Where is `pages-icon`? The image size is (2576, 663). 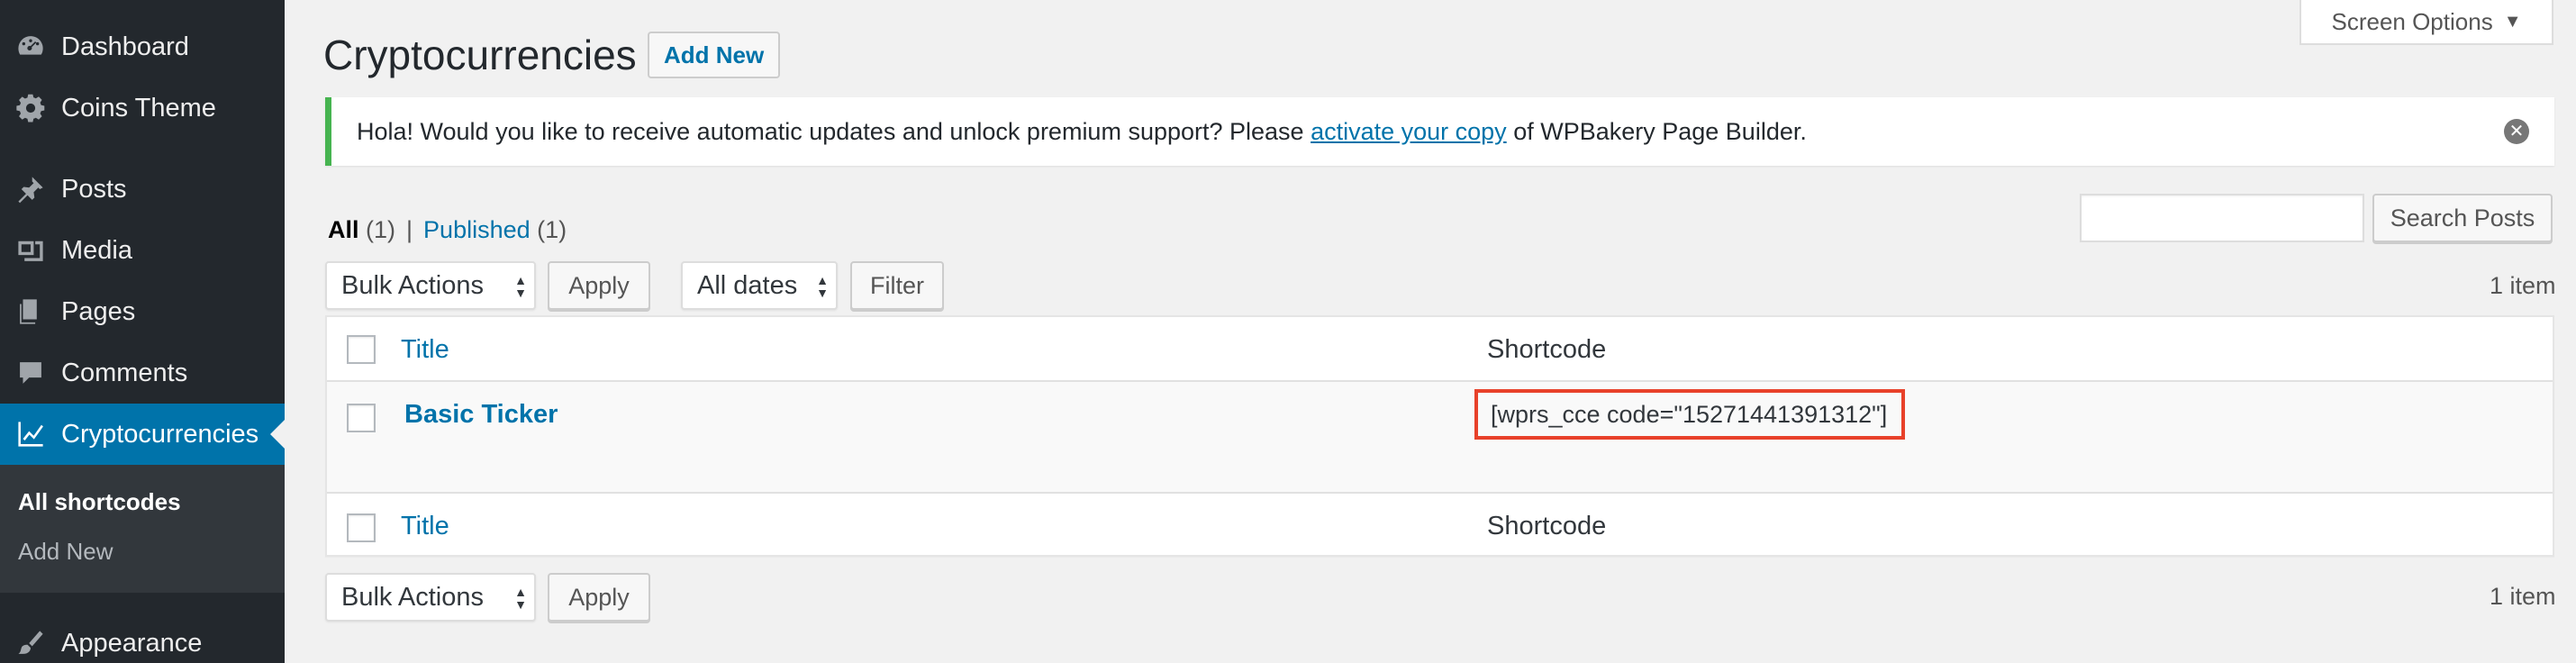 pages-icon is located at coordinates (31, 311).